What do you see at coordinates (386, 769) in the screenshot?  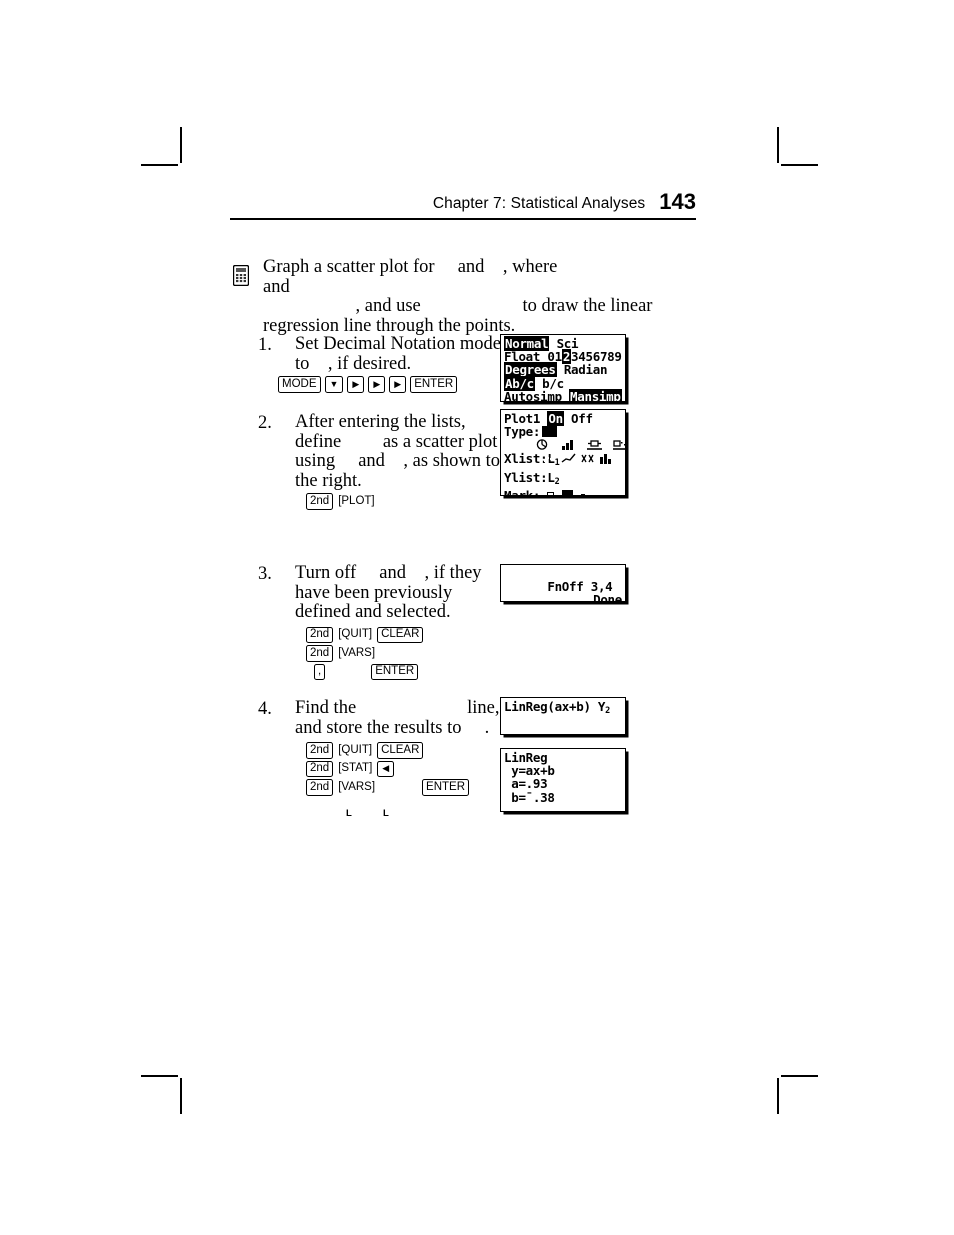 I see `key-arrow-left: ◀` at bounding box center [386, 769].